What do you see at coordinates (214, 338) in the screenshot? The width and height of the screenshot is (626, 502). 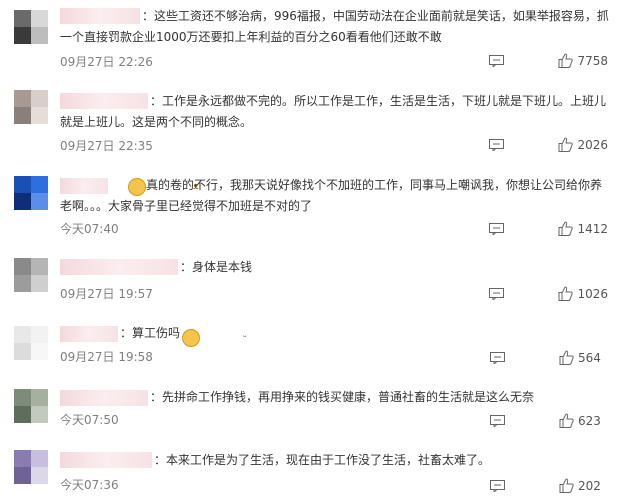 I see `laughing-emoji-icon: ᵕ` at bounding box center [214, 338].